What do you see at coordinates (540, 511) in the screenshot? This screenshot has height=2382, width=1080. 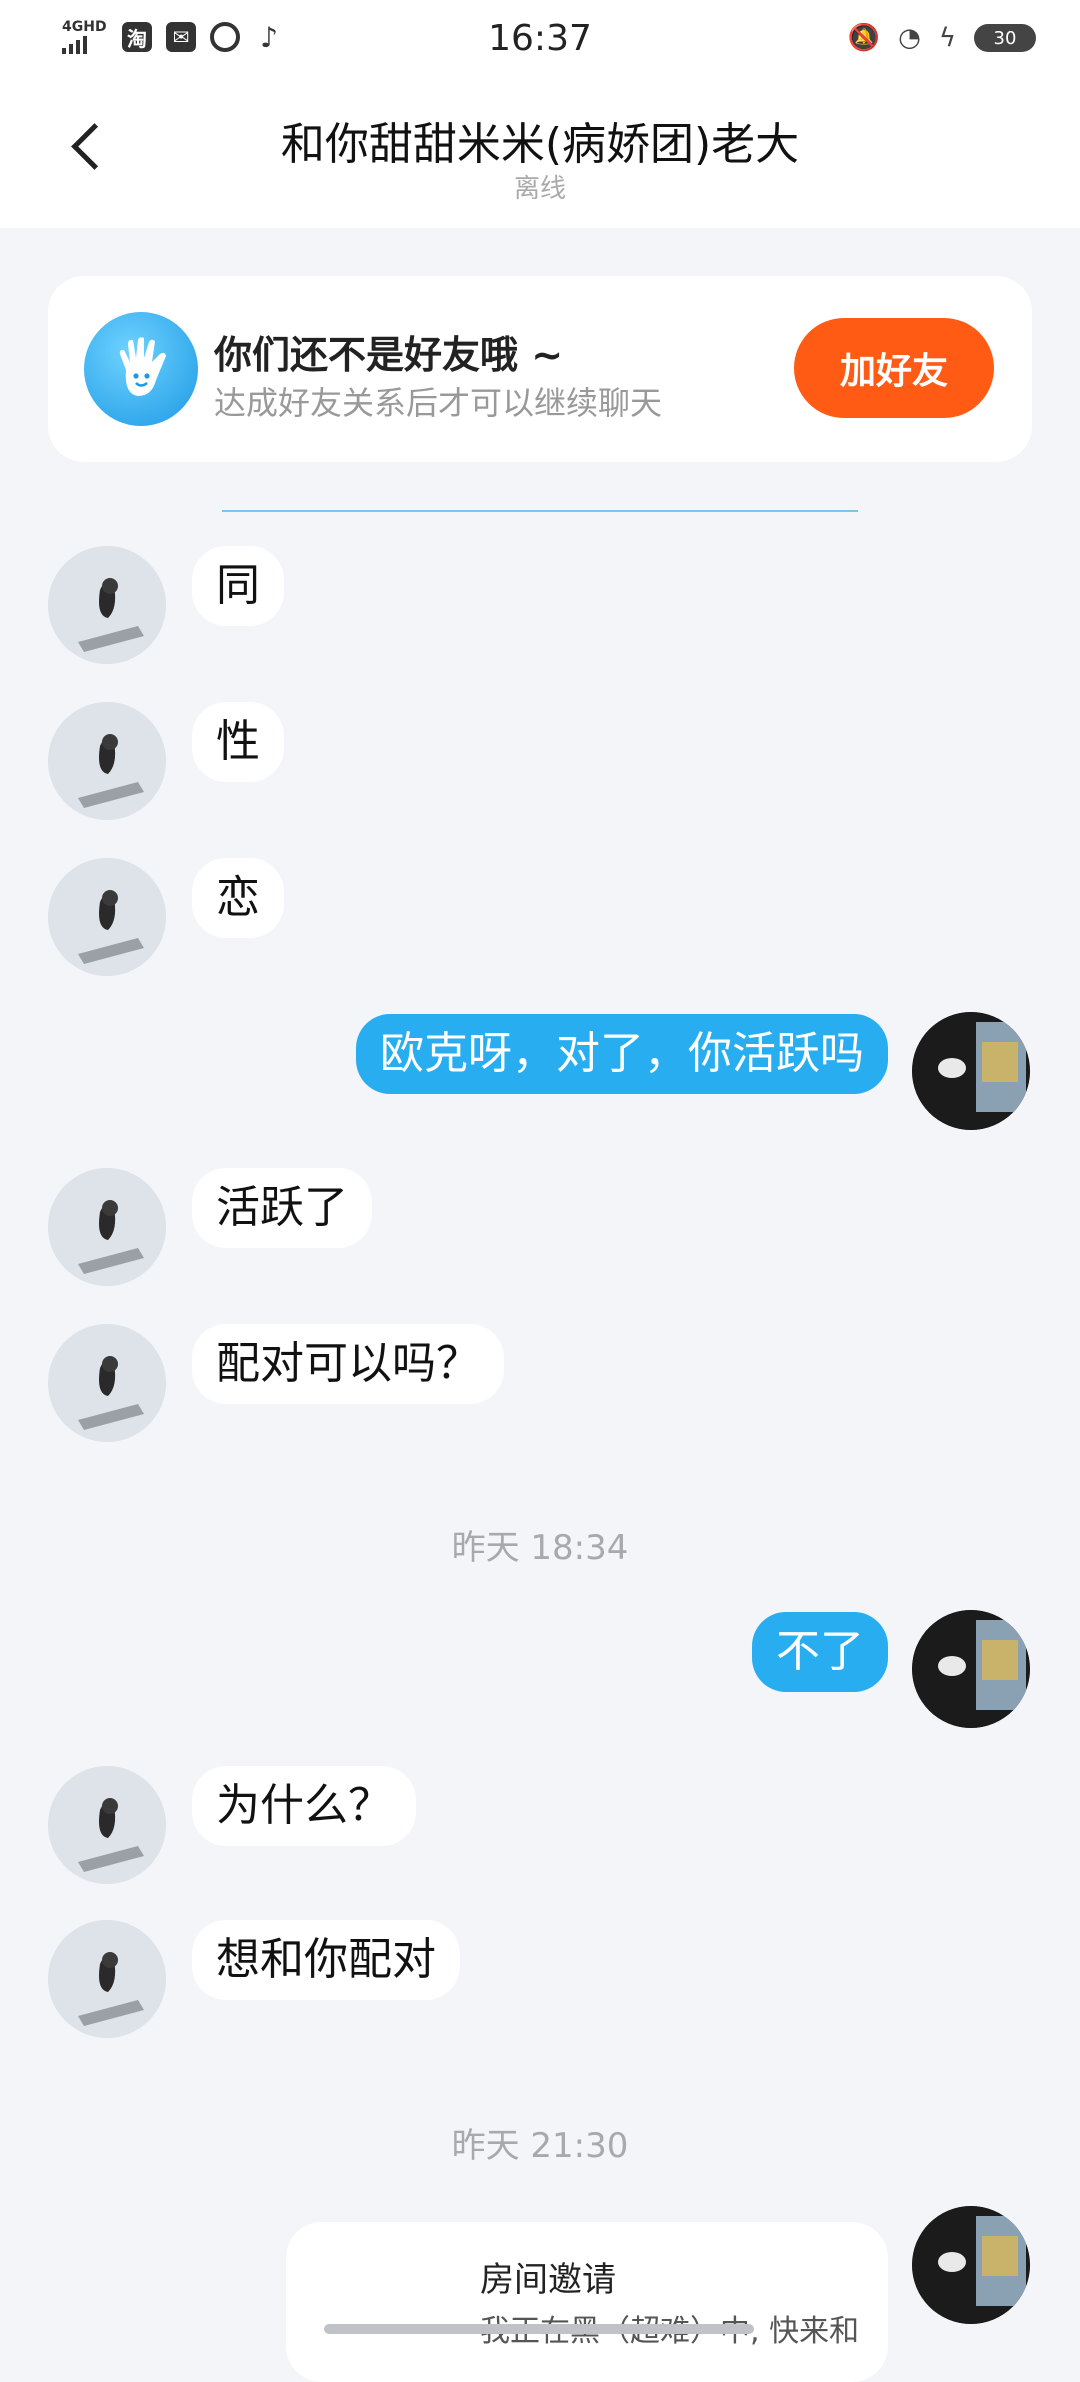 I see `divider` at bounding box center [540, 511].